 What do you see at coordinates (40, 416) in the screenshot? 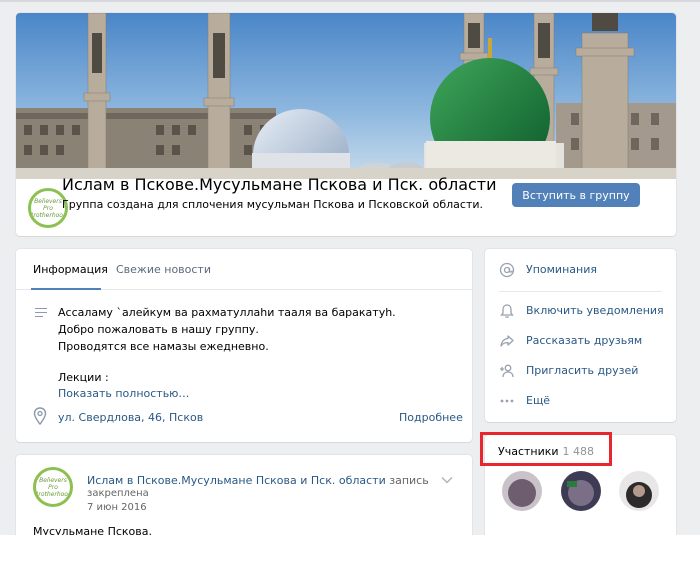
I see `location-pin-icon` at bounding box center [40, 416].